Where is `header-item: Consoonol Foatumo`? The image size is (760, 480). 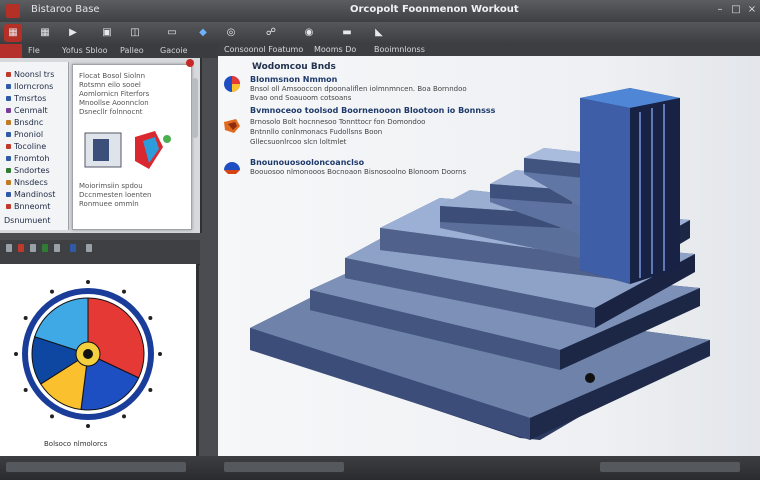 header-item: Consoonol Foatumo is located at coordinates (263, 49).